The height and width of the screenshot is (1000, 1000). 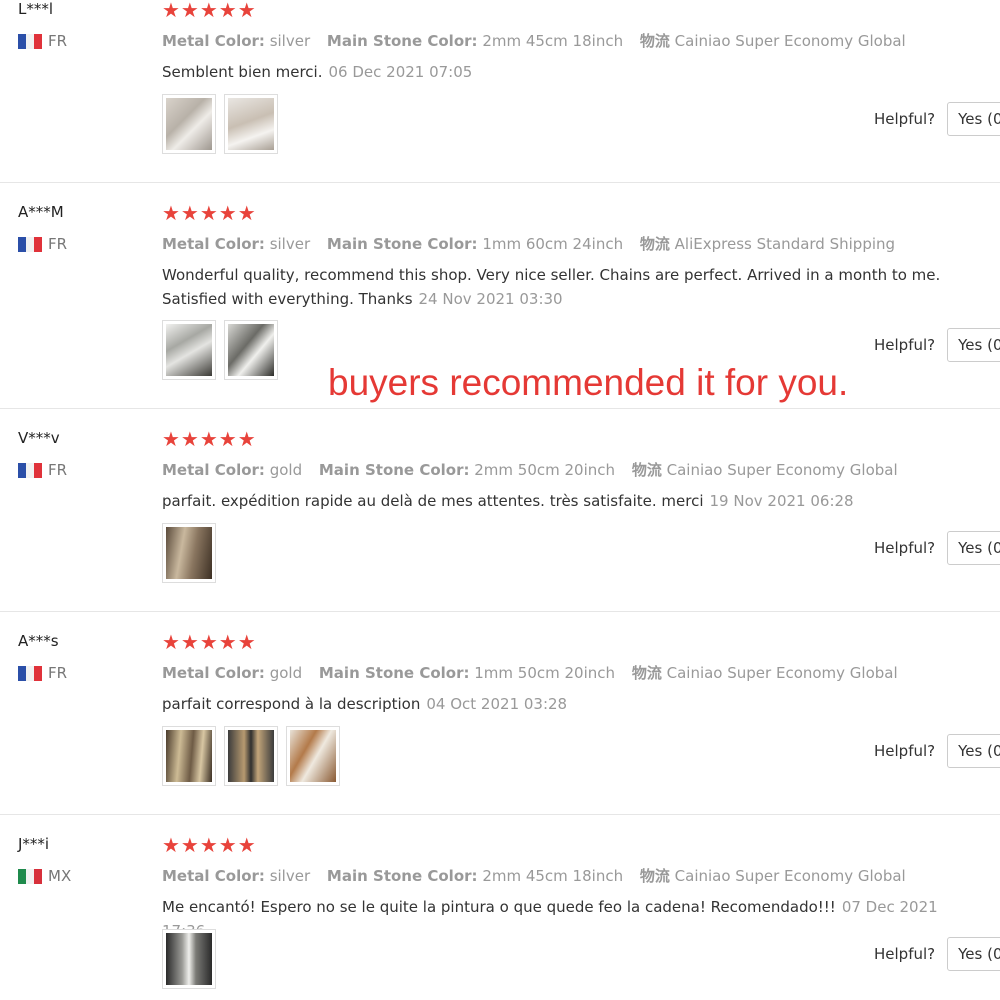 I want to click on user-name: A***s, so click(x=38, y=641).